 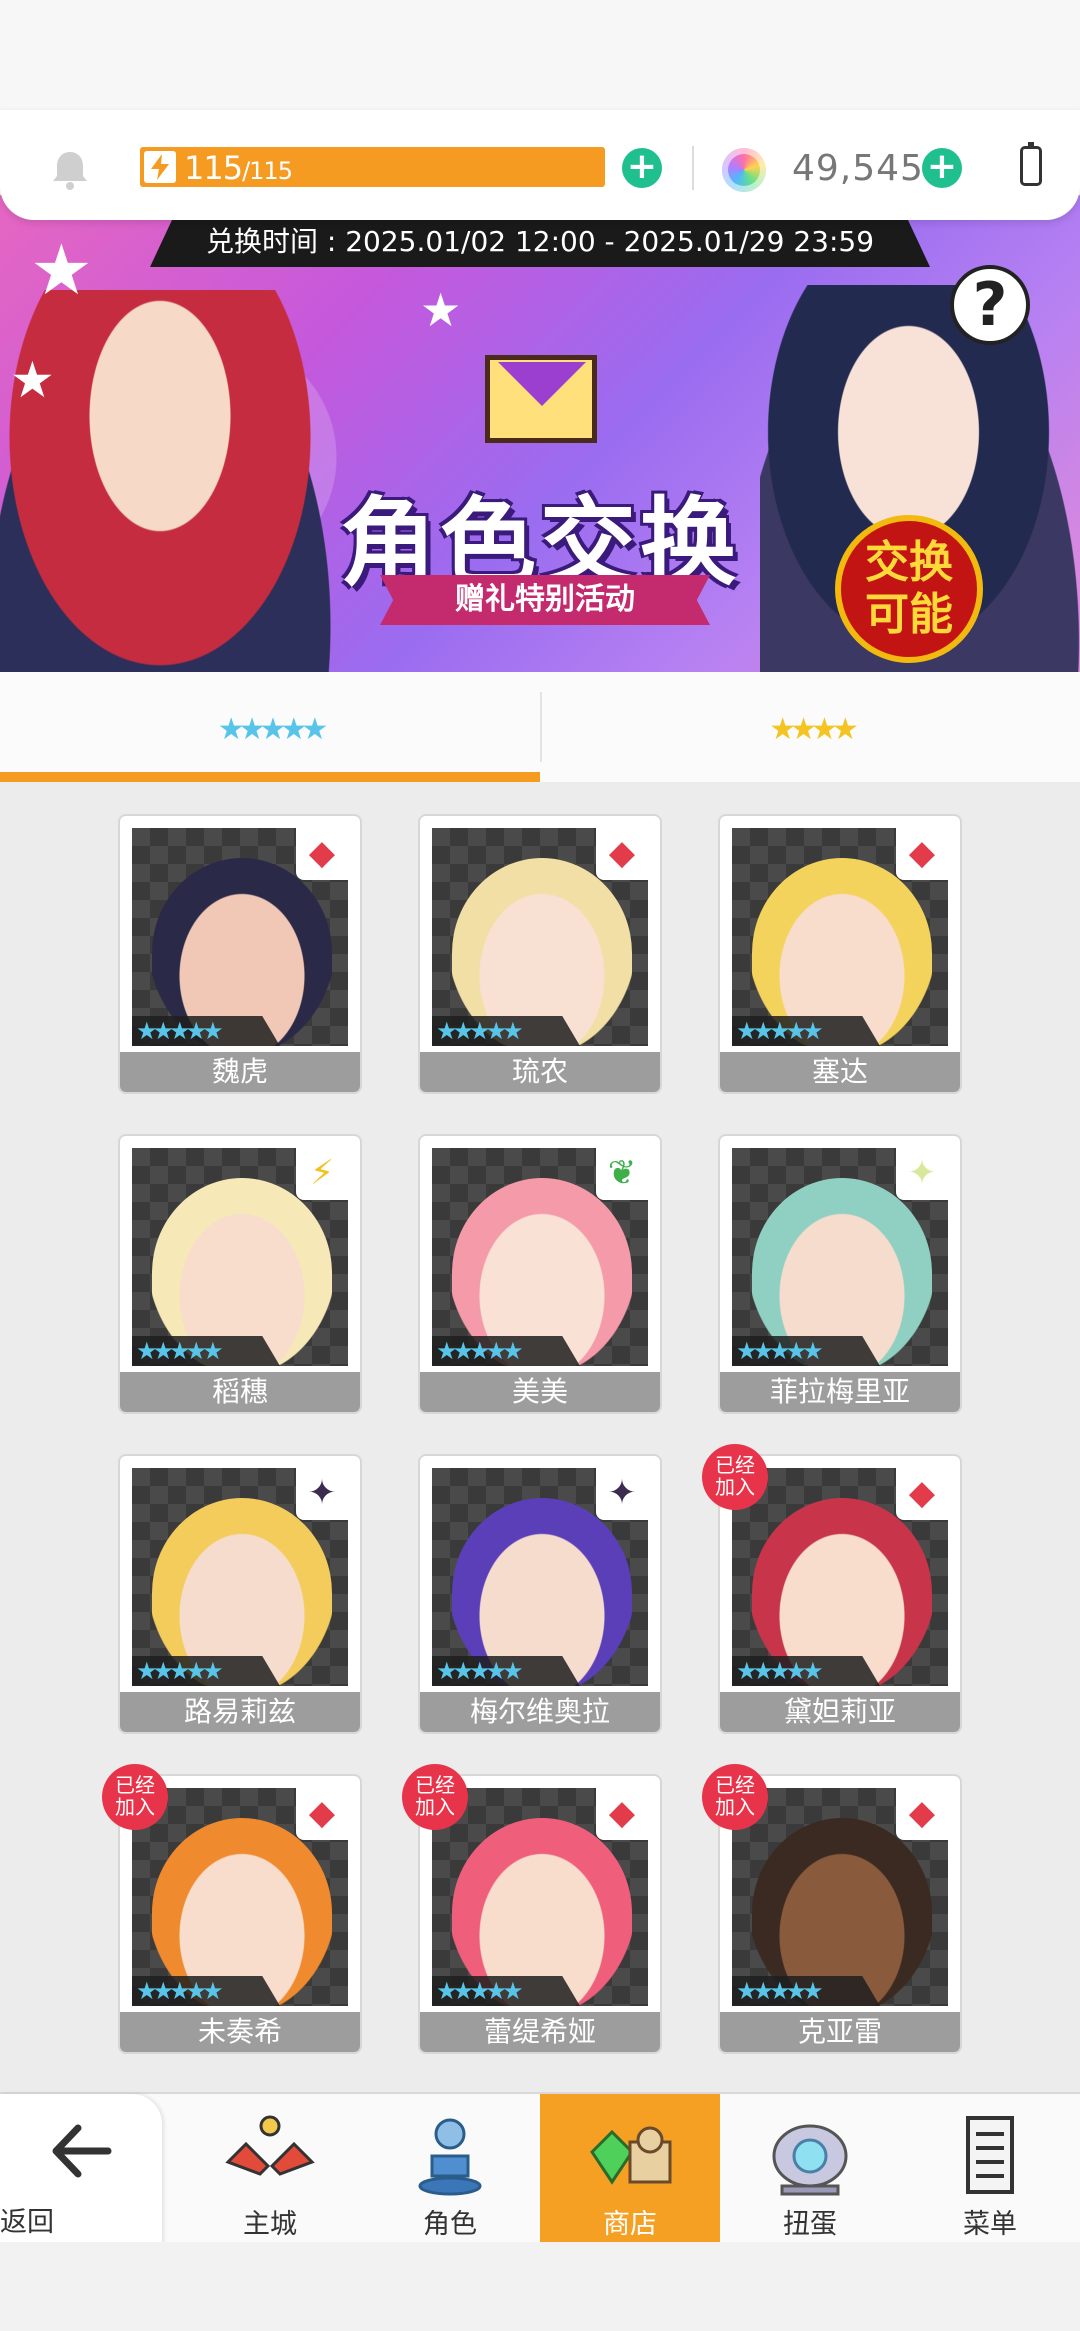 I want to click on character-name: 黛妲莉亚, so click(x=840, y=1712).